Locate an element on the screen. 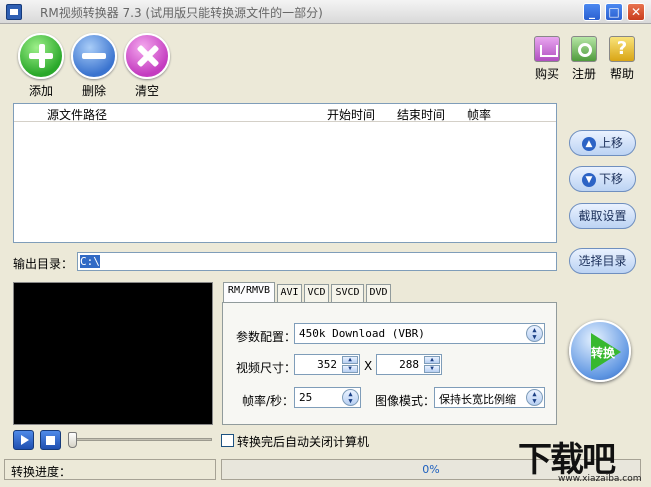  play-button is located at coordinates (23, 440).